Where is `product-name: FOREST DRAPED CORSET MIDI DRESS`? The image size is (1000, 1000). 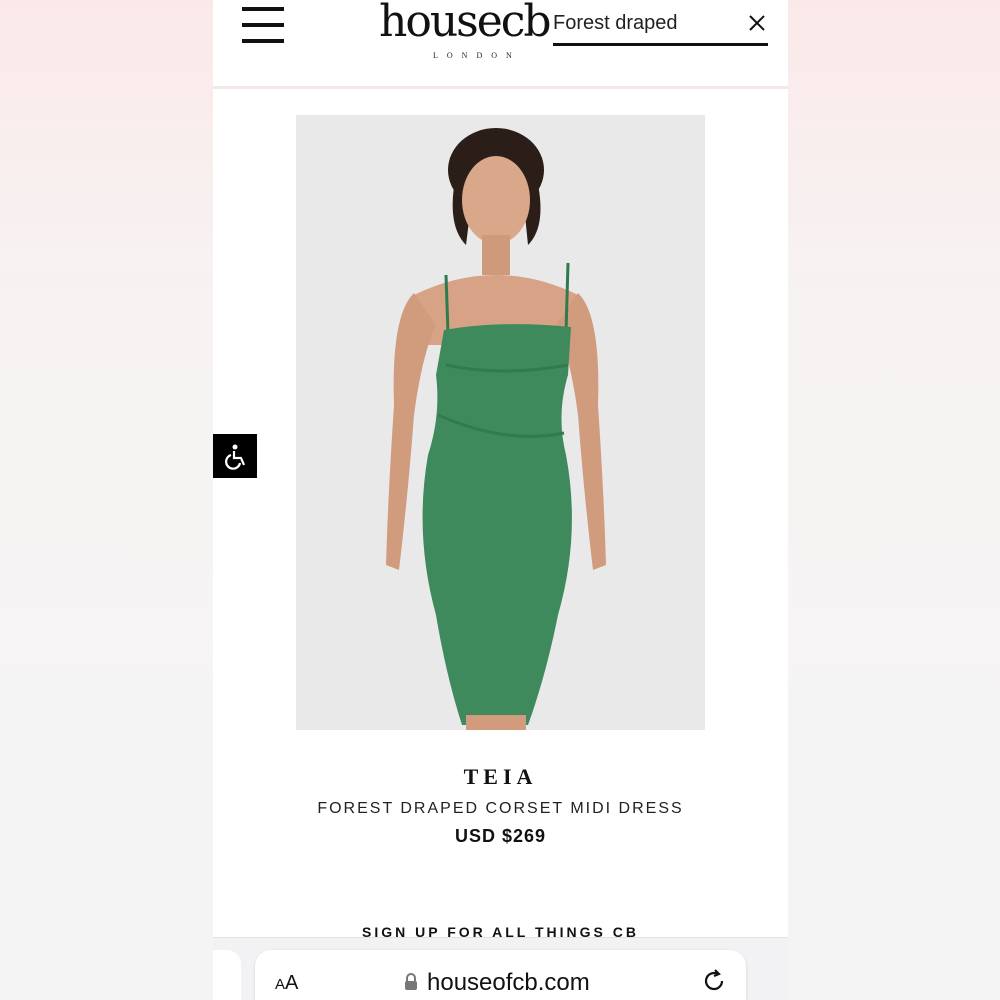
product-name: FOREST DRAPED CORSET MIDI DRESS is located at coordinates (500, 809).